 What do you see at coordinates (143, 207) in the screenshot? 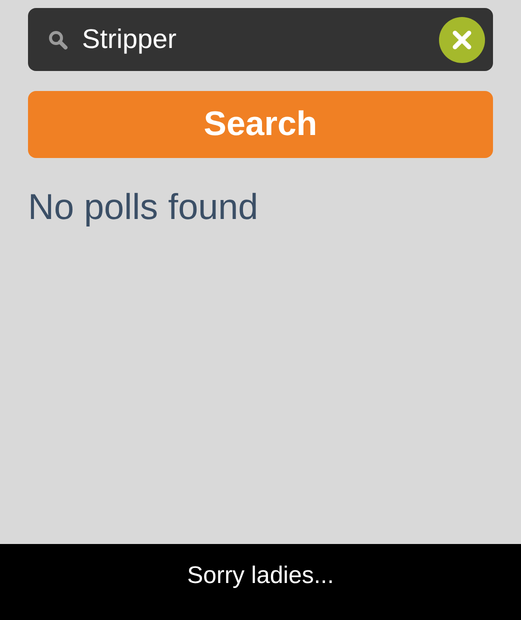
I see `result-message: No polls found` at bounding box center [143, 207].